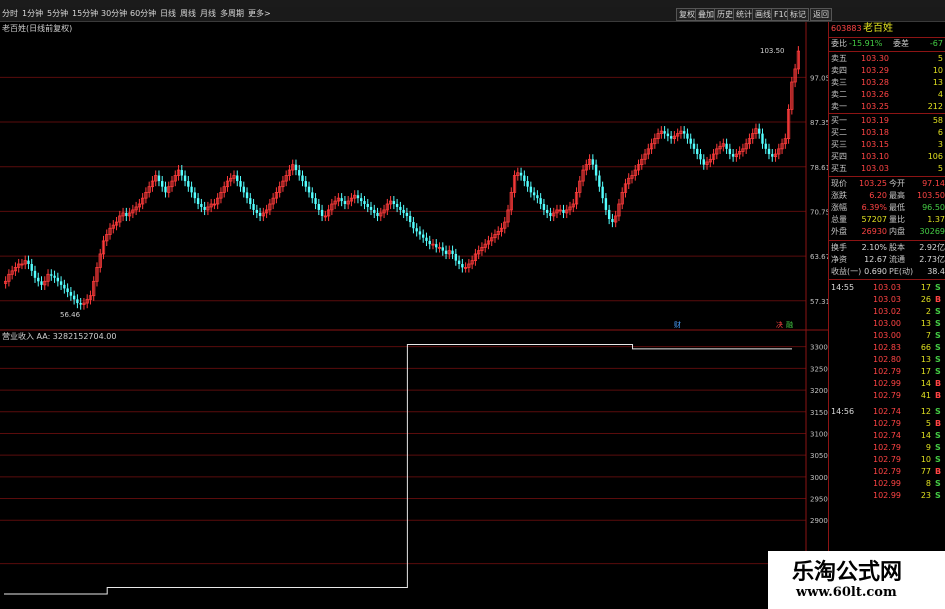  What do you see at coordinates (798, 14) in the screenshot?
I see `mark-button: 标记` at bounding box center [798, 14].